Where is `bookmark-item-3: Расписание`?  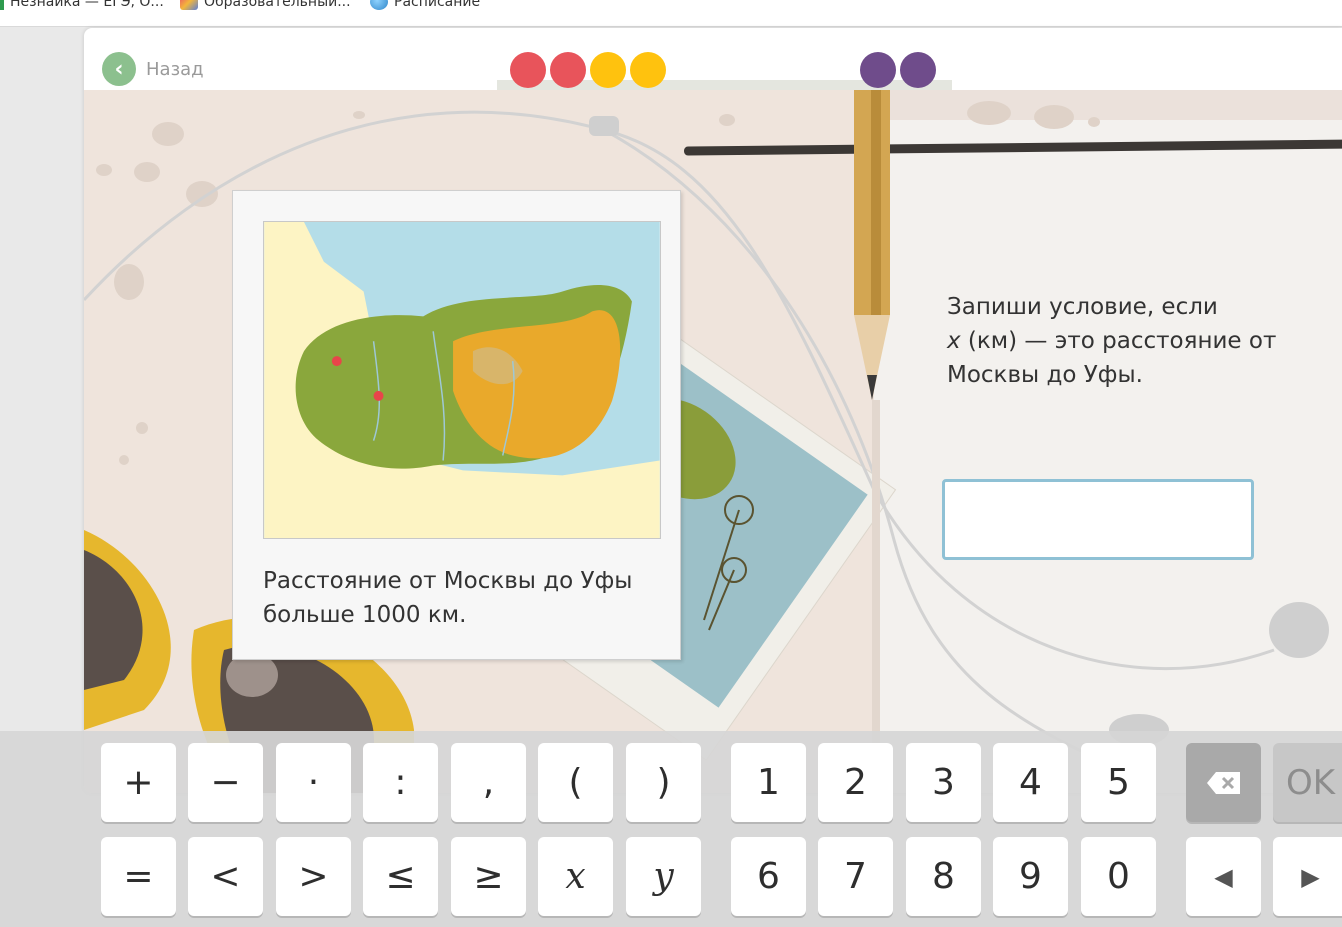 bookmark-item-3: Расписание is located at coordinates (425, 5).